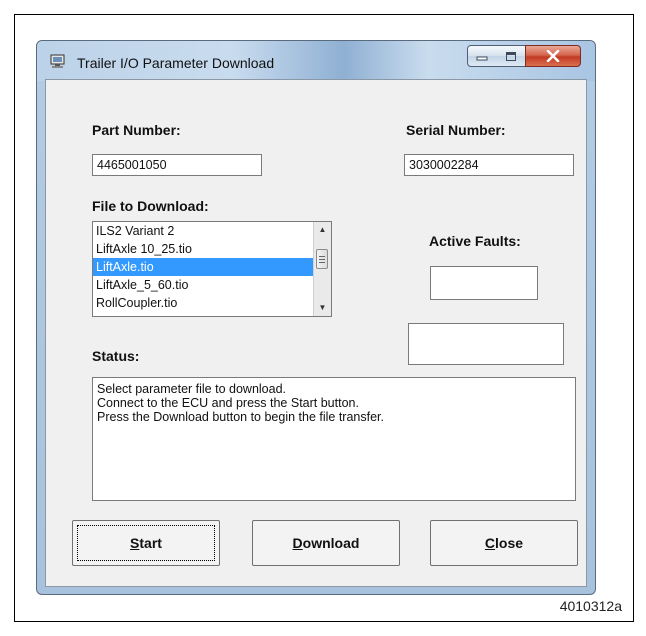 Image resolution: width=646 pixels, height=636 pixels. What do you see at coordinates (191, 389) in the screenshot?
I see `status-line: Select parameter file to download.` at bounding box center [191, 389].